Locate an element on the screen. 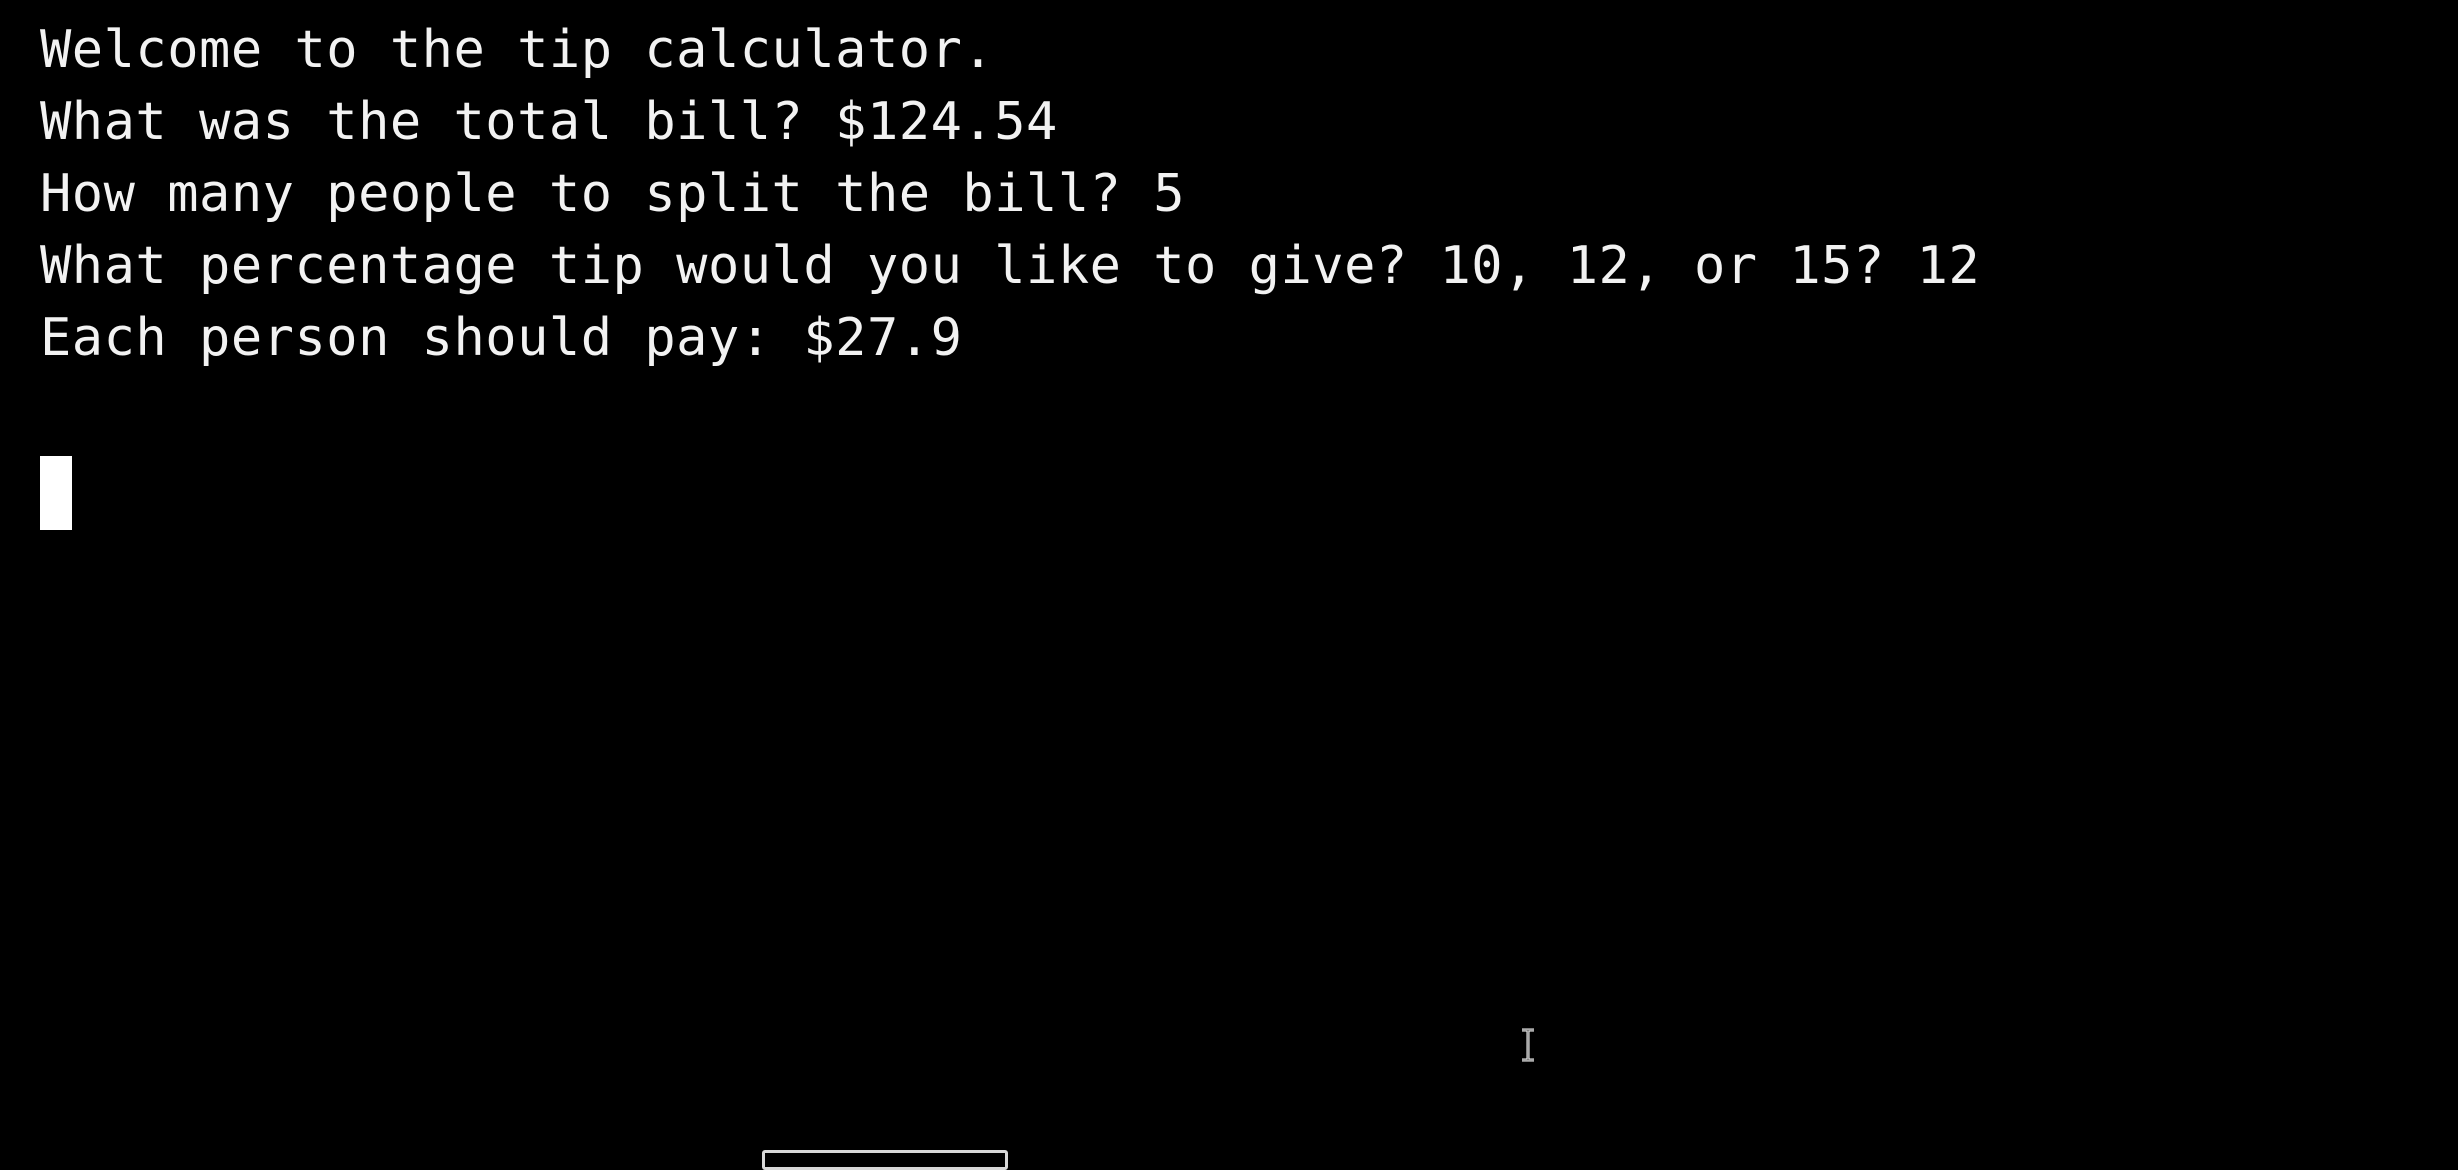 The image size is (2458, 1170). ibeam-cursor-icon is located at coordinates (1528, 1045).